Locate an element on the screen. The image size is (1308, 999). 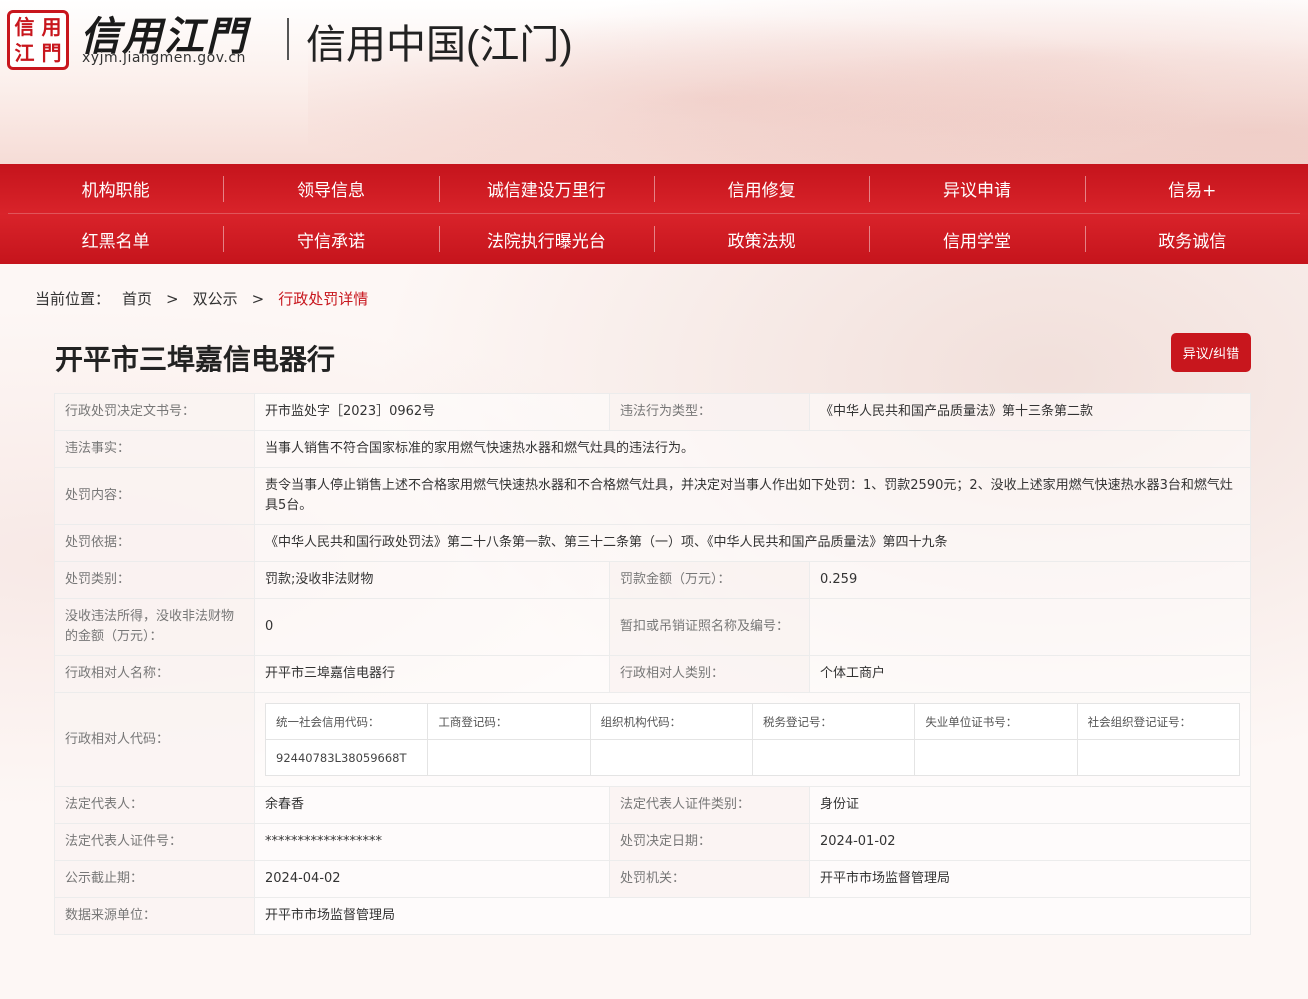
legal-rep-label: 法定代表人： is located at coordinates (154, 805).